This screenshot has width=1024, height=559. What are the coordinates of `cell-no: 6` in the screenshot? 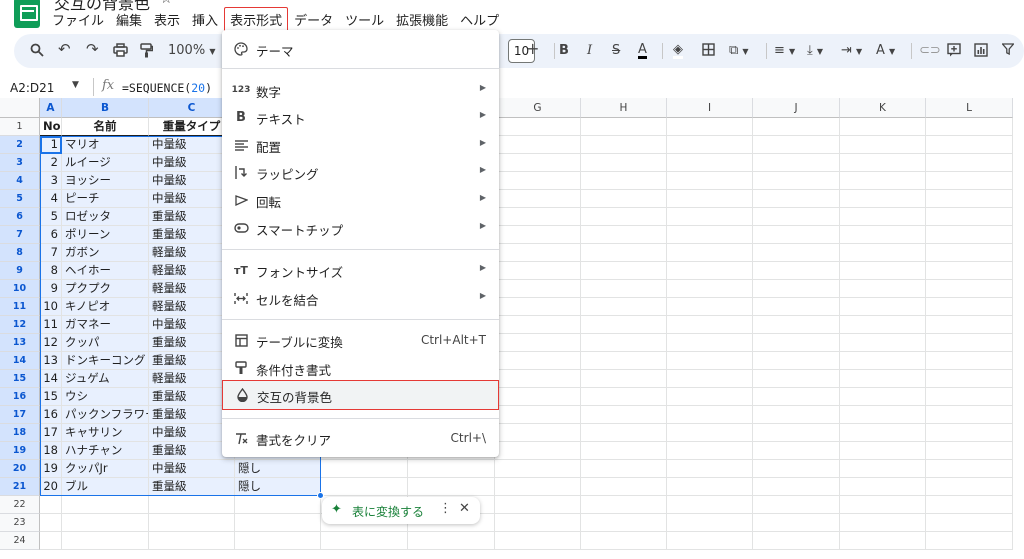 It's located at (51, 235).